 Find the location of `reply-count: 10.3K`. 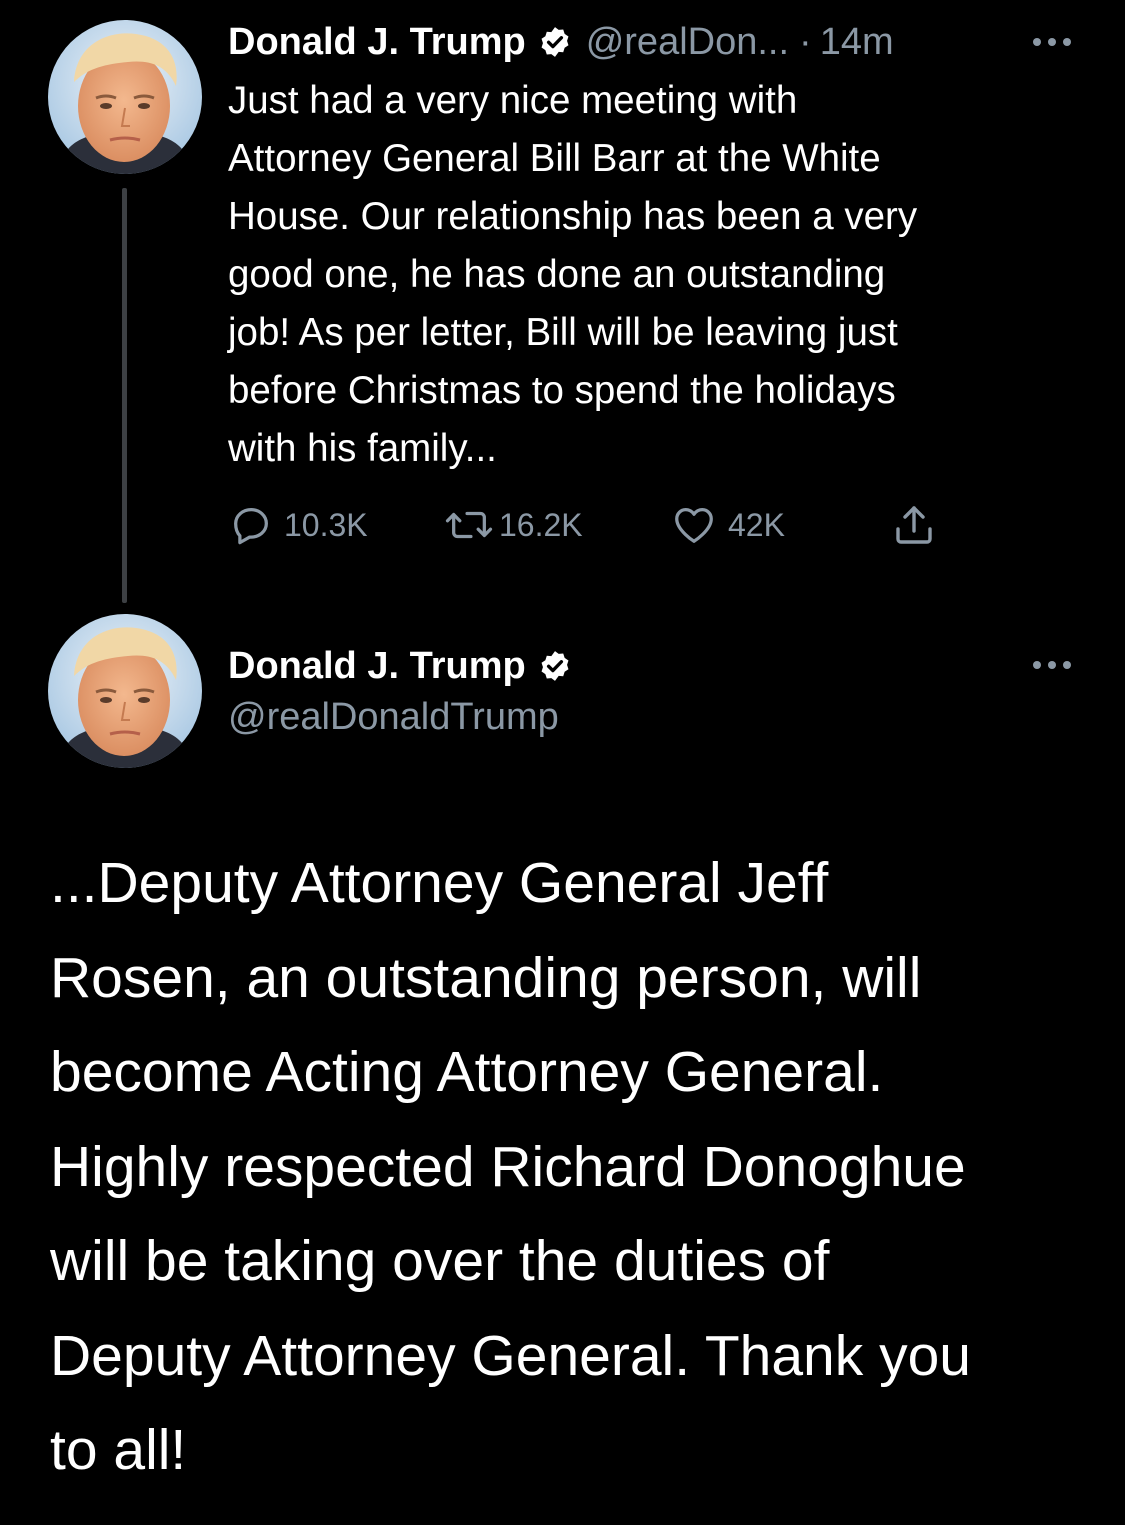

reply-count: 10.3K is located at coordinates (326, 524).